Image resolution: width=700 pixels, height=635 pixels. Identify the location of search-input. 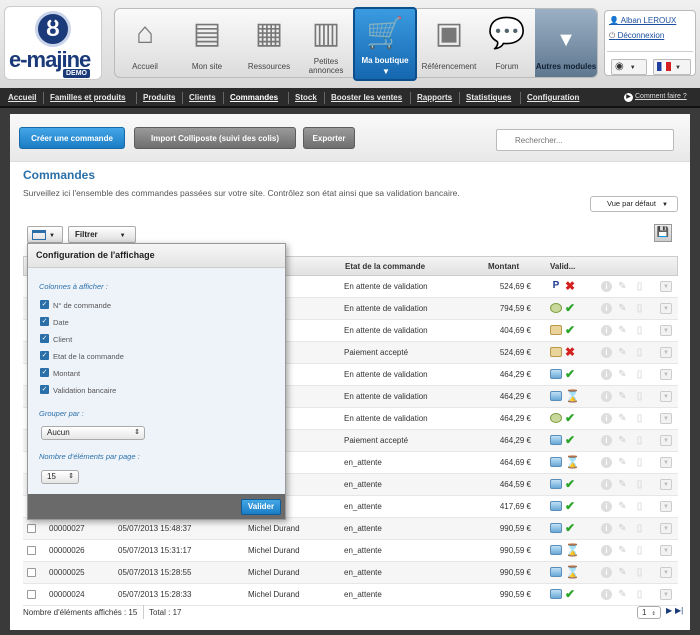
(585, 140).